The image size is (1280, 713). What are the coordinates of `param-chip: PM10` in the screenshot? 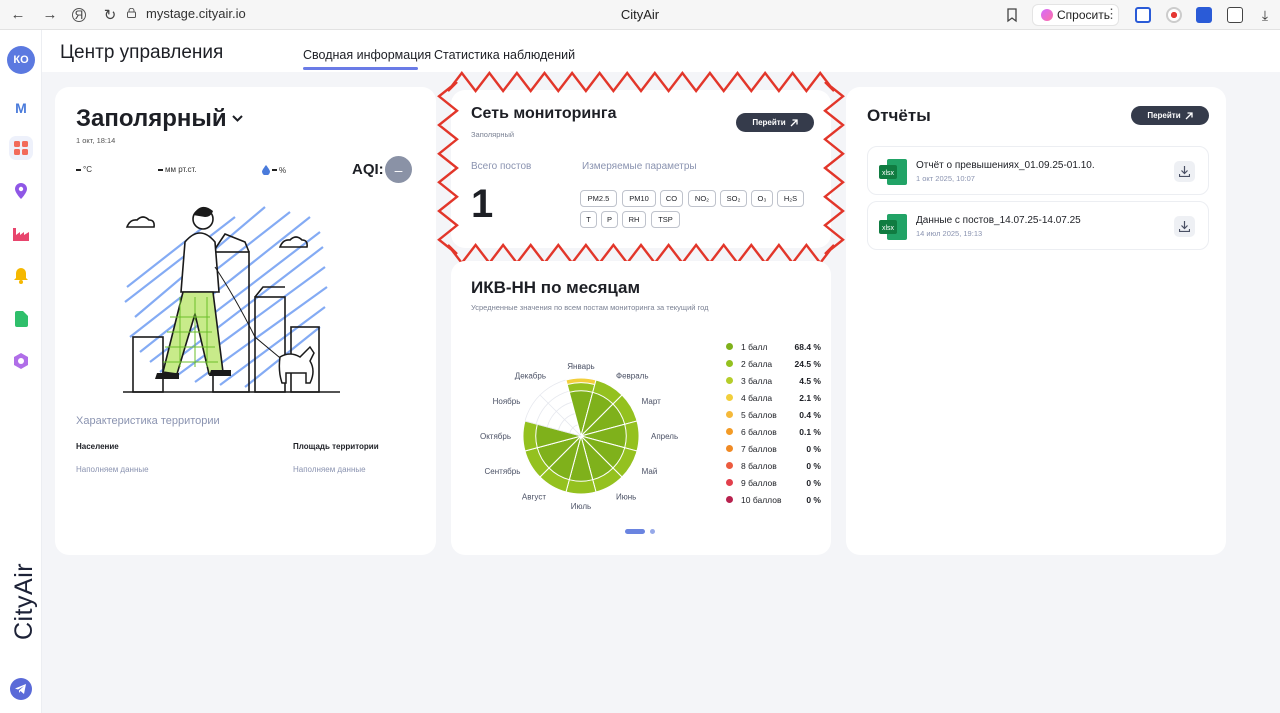 It's located at (639, 198).